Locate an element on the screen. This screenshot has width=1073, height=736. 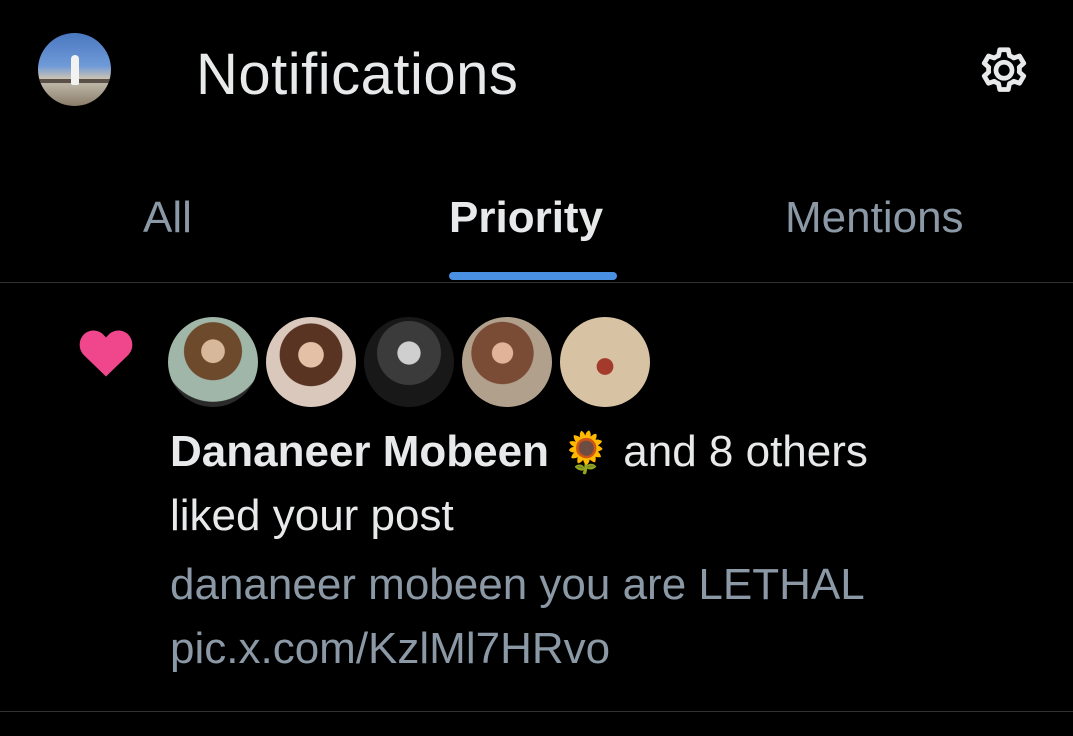
divider is located at coordinates (536, 711).